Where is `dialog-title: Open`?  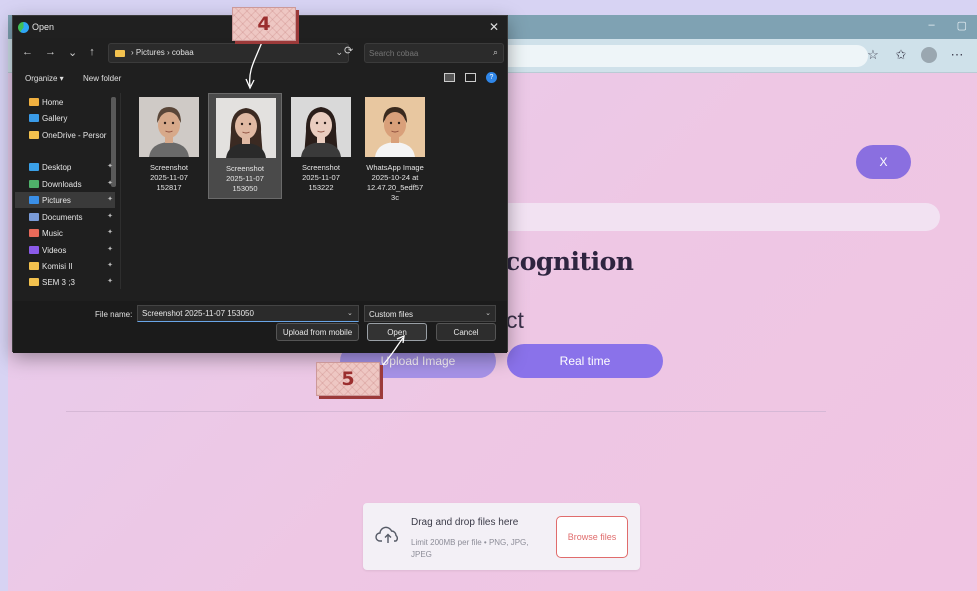
dialog-title: Open is located at coordinates (43, 27).